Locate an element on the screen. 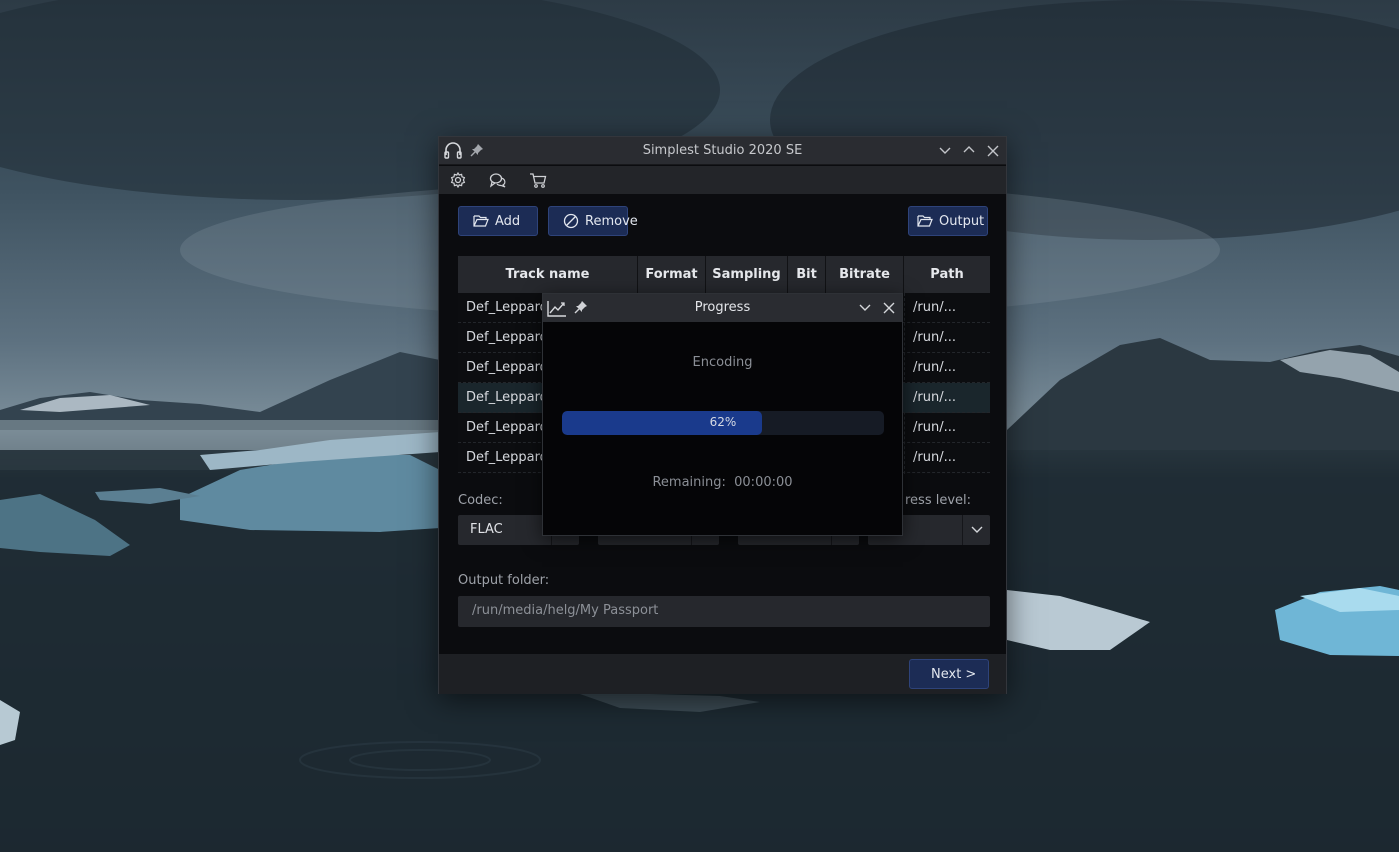 Image resolution: width=1399 pixels, height=852 pixels. next-button: Next > is located at coordinates (949, 674).